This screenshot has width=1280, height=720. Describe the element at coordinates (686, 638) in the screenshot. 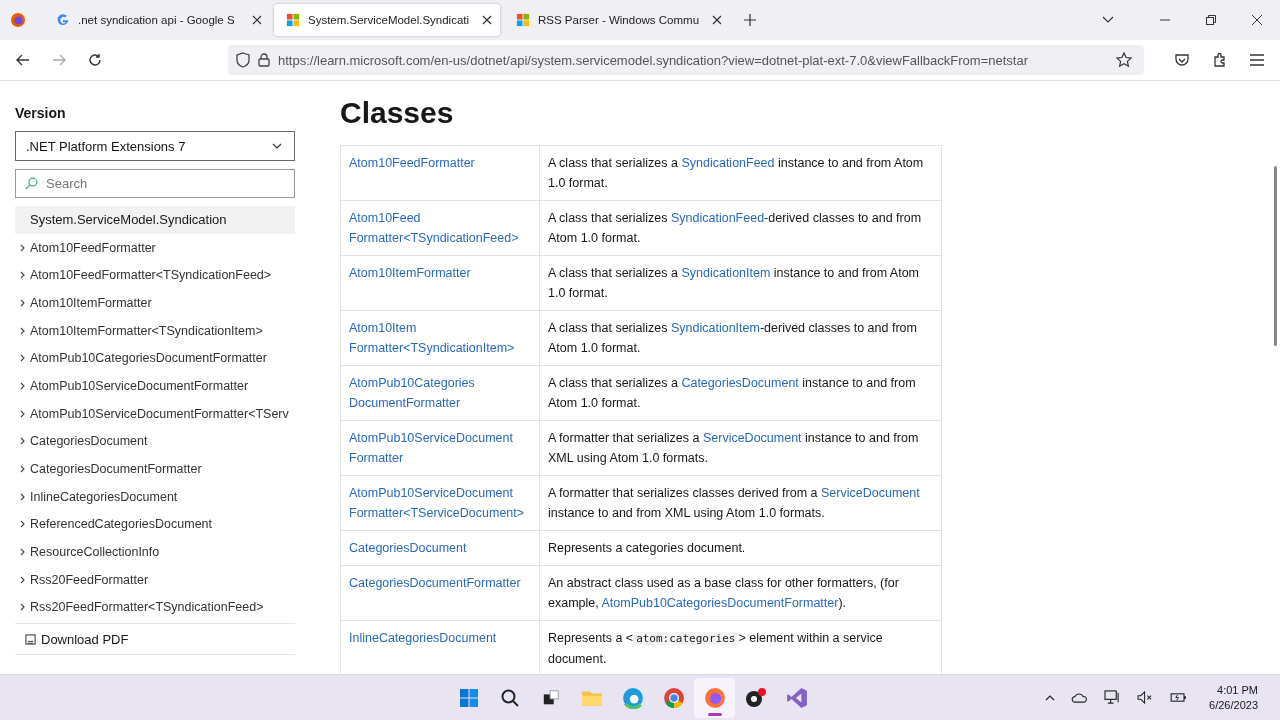

I see `inline-code: atom:categories` at that location.